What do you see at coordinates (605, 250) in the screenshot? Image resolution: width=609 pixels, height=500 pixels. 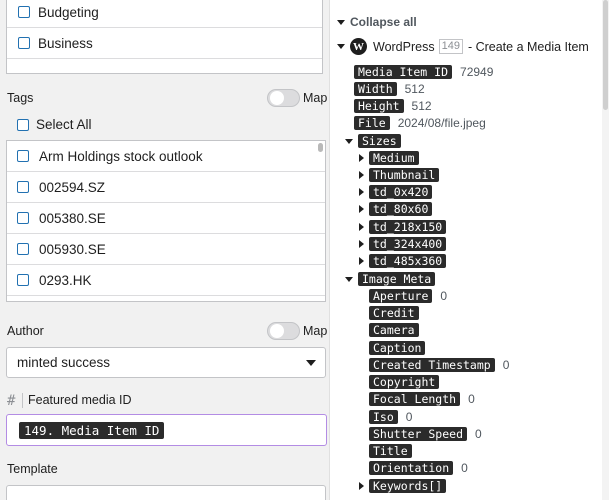 I see `tree-scrollbar` at bounding box center [605, 250].